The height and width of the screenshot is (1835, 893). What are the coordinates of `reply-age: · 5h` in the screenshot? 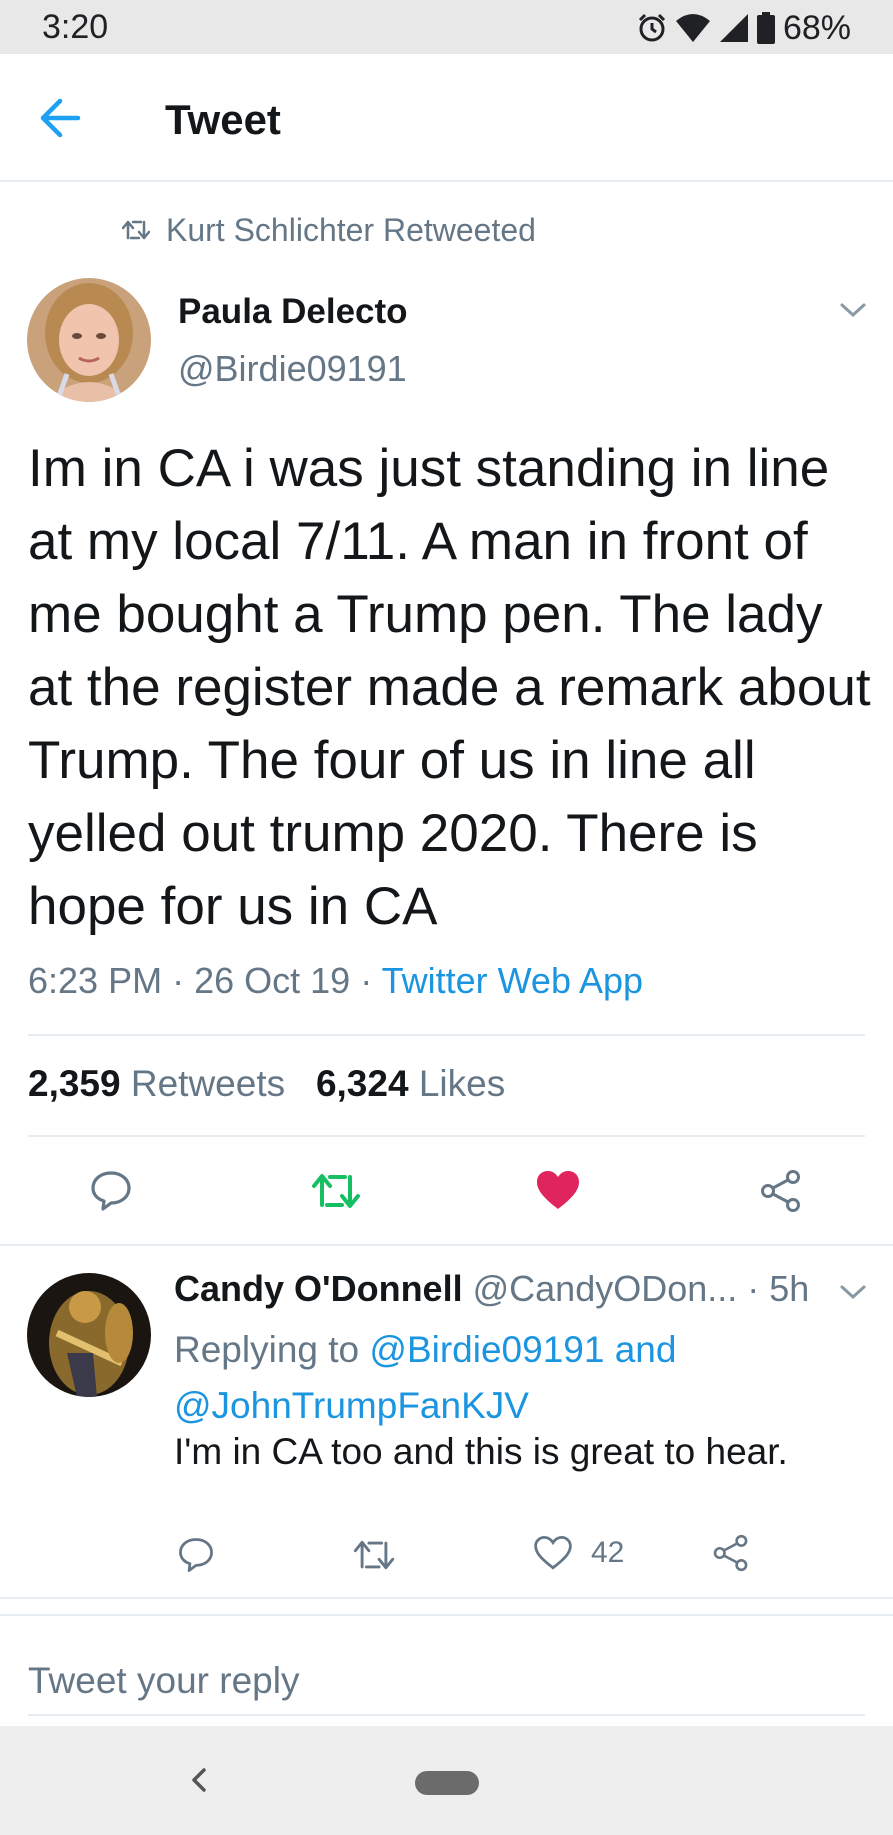 It's located at (778, 1288).